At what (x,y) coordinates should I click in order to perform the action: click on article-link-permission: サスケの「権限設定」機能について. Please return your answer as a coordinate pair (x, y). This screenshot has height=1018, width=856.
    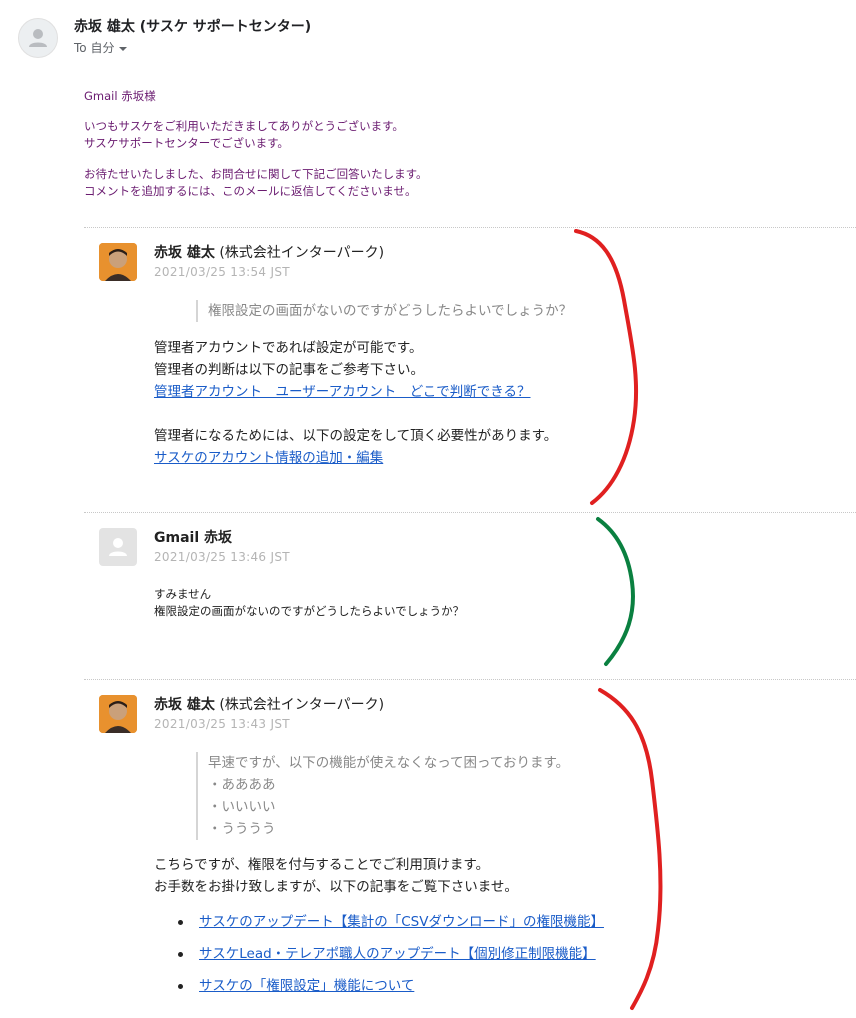
    Looking at the image, I should click on (306, 986).